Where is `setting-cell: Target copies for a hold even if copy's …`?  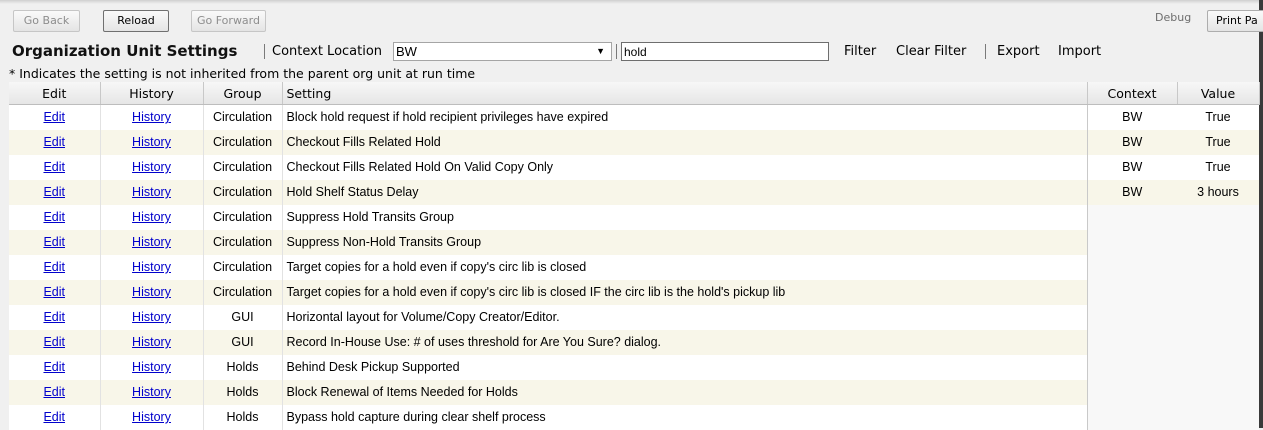 setting-cell: Target copies for a hold even if copy's … is located at coordinates (684, 267).